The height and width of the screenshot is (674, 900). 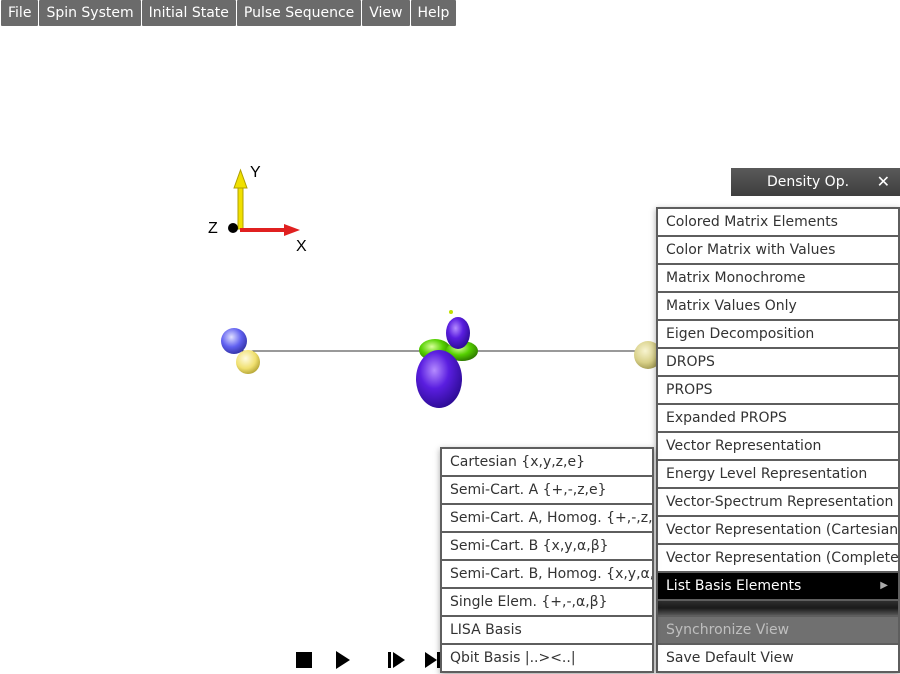 What do you see at coordinates (90, 13) in the screenshot?
I see `menu-spin-system: Spin System` at bounding box center [90, 13].